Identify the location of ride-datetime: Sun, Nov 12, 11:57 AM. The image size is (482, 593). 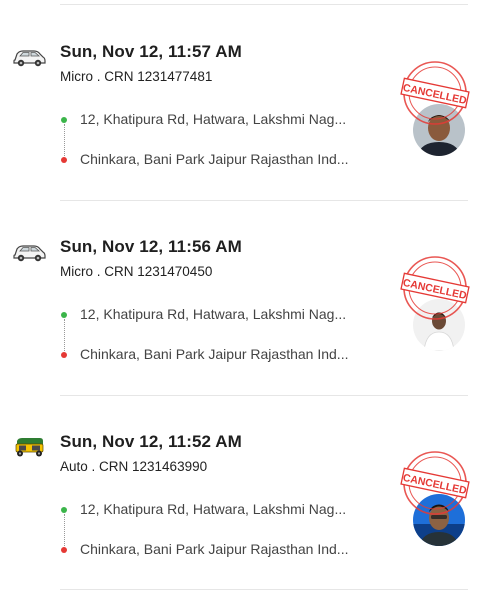
(151, 51).